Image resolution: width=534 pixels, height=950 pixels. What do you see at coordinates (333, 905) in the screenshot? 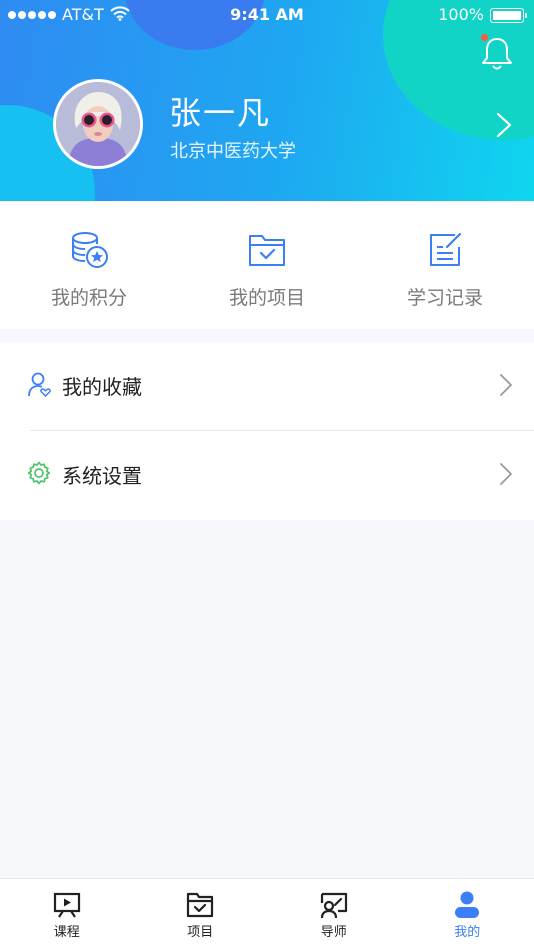
I see `mentor-icon` at bounding box center [333, 905].